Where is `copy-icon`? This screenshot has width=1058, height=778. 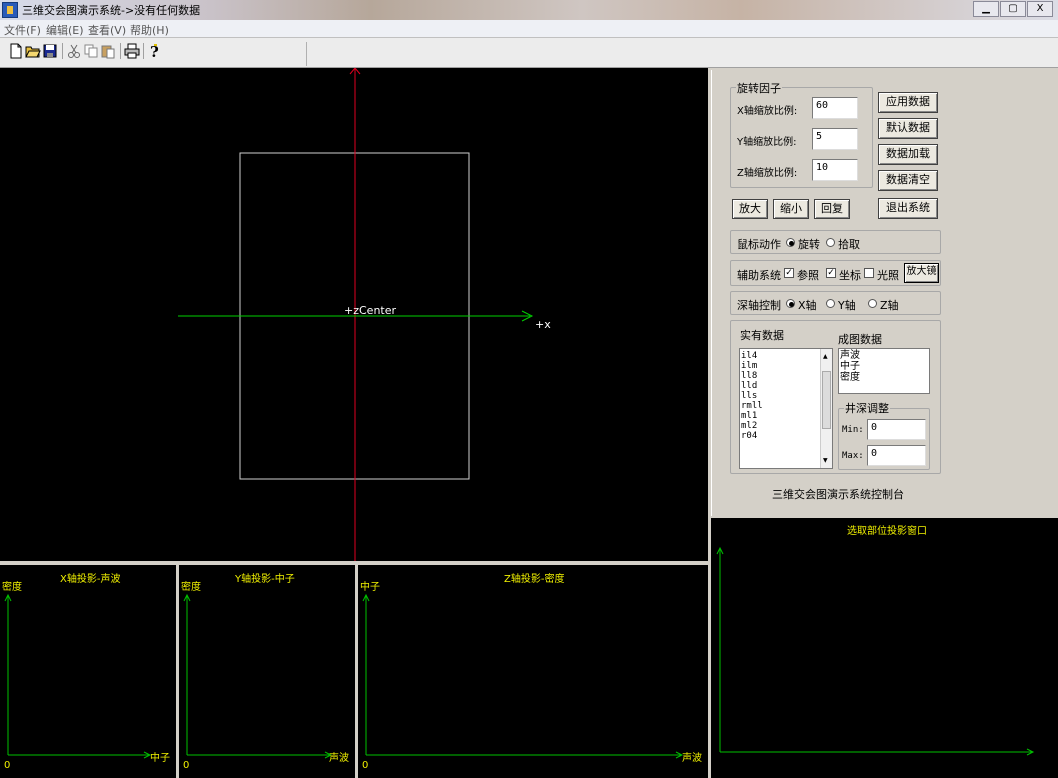
copy-icon is located at coordinates (91, 51).